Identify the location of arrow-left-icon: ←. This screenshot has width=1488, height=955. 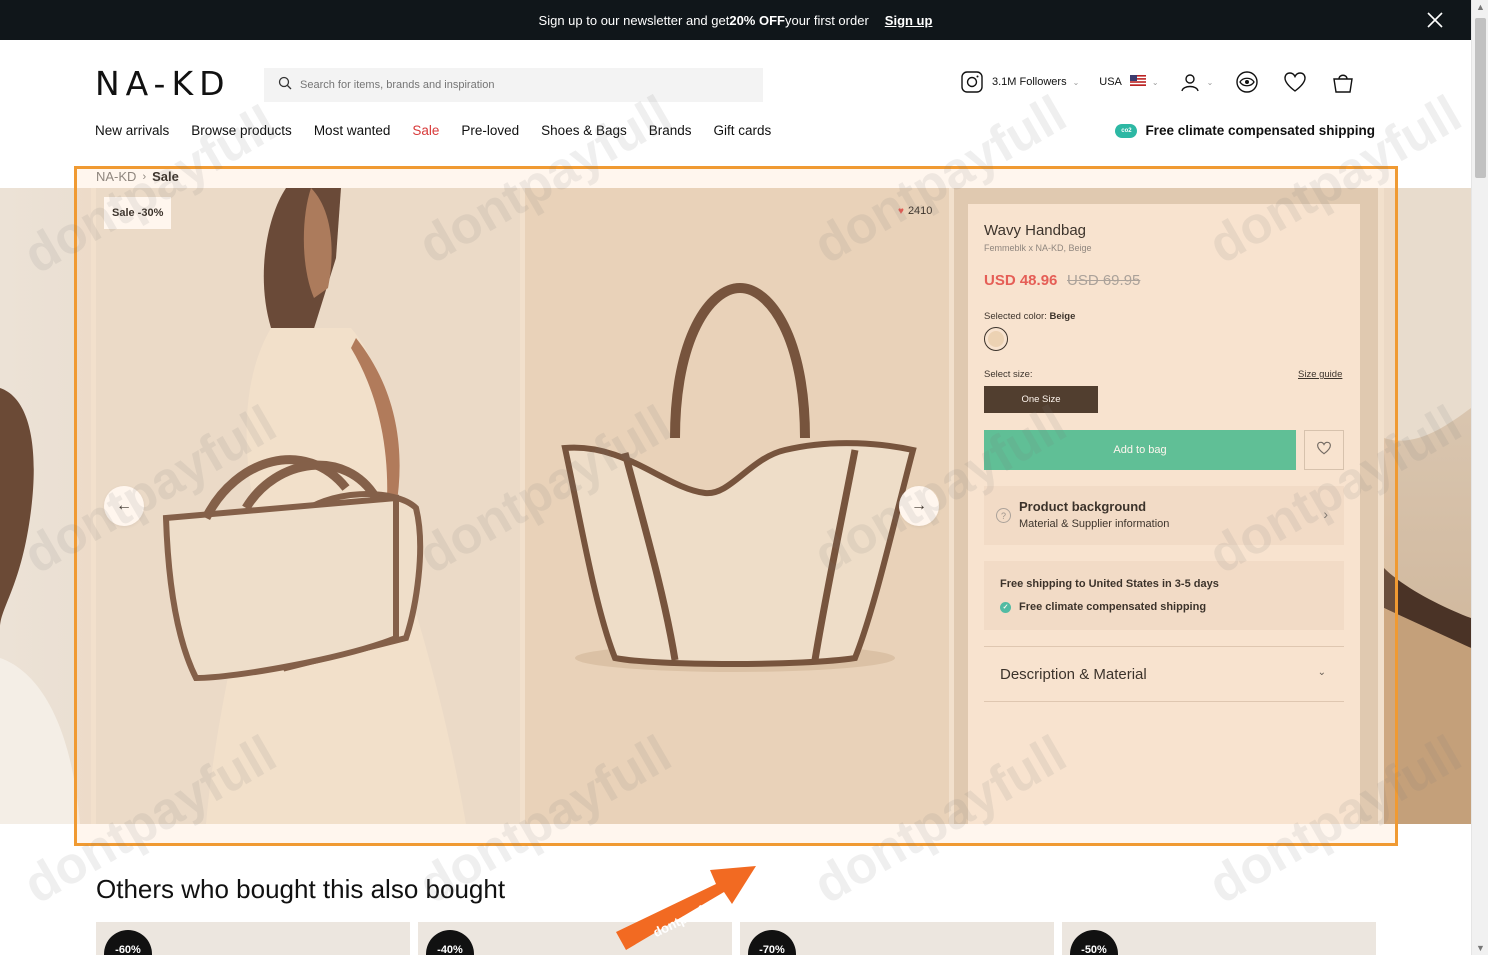
(124, 505).